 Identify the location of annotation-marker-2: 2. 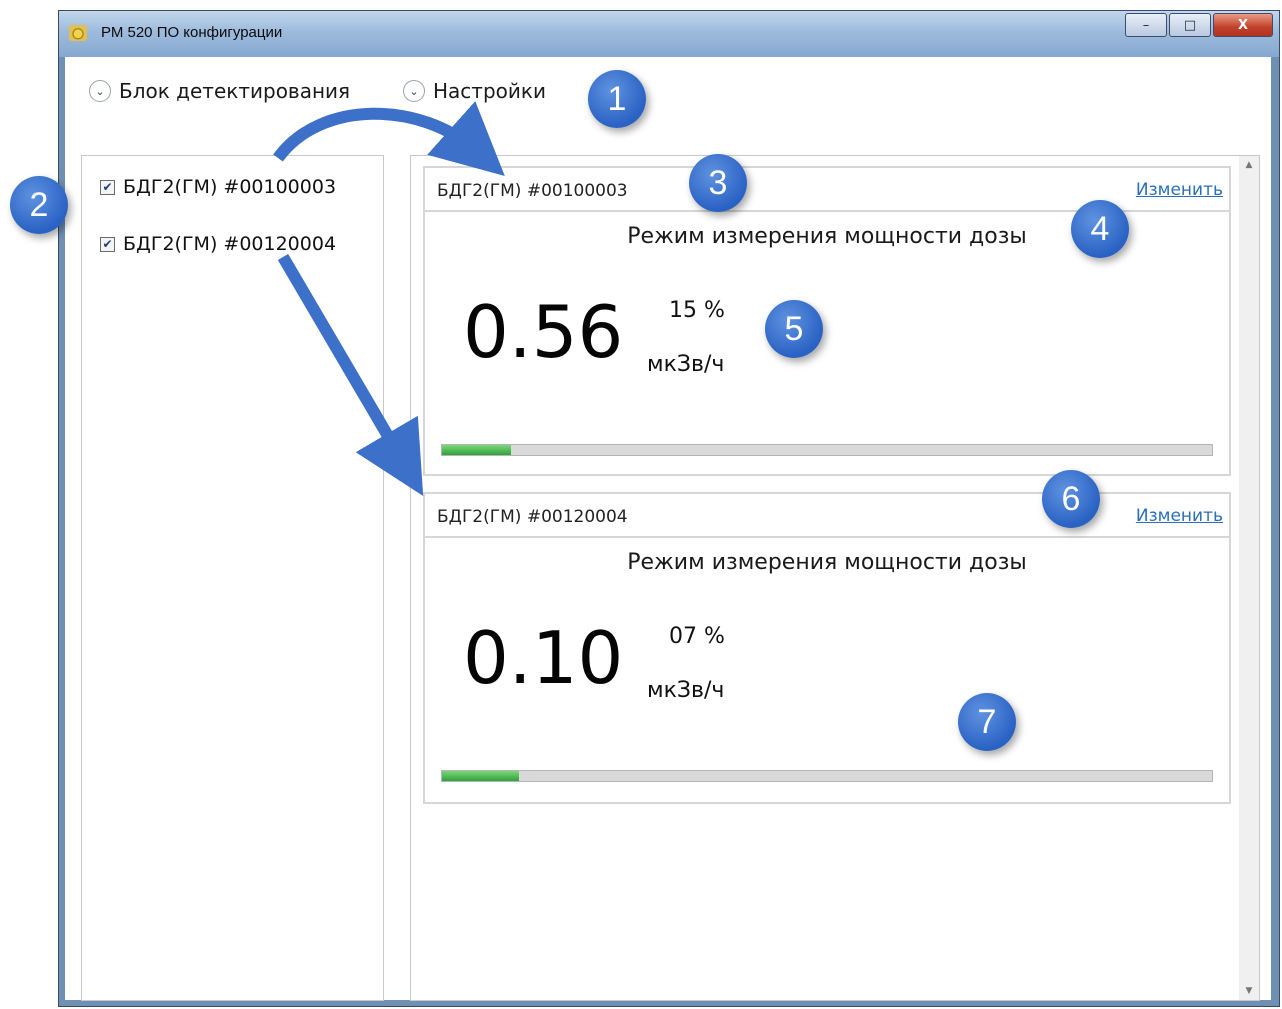
(39, 205).